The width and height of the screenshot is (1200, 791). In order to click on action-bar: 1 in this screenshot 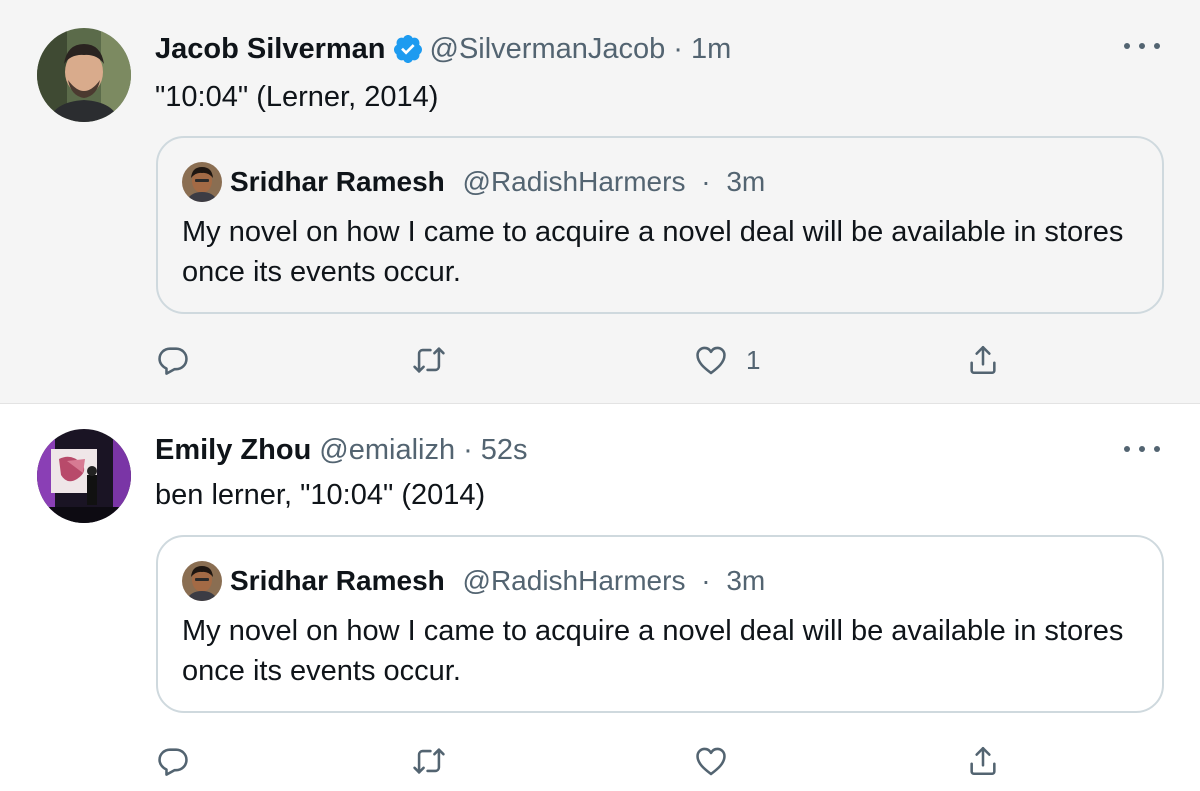, I will do `click(586, 360)`.